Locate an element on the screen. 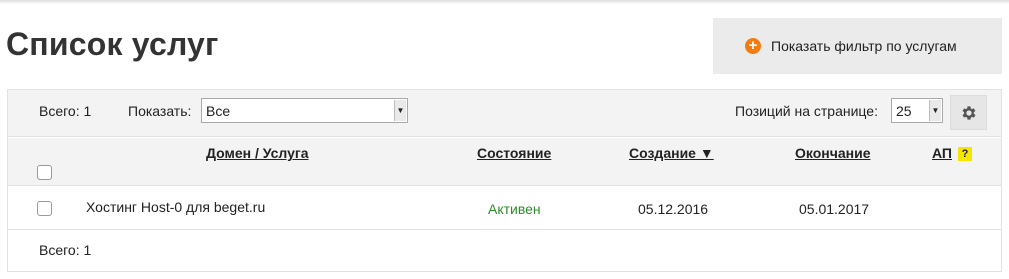  show-filter-button: + Показать фильтр по услугам is located at coordinates (857, 46).